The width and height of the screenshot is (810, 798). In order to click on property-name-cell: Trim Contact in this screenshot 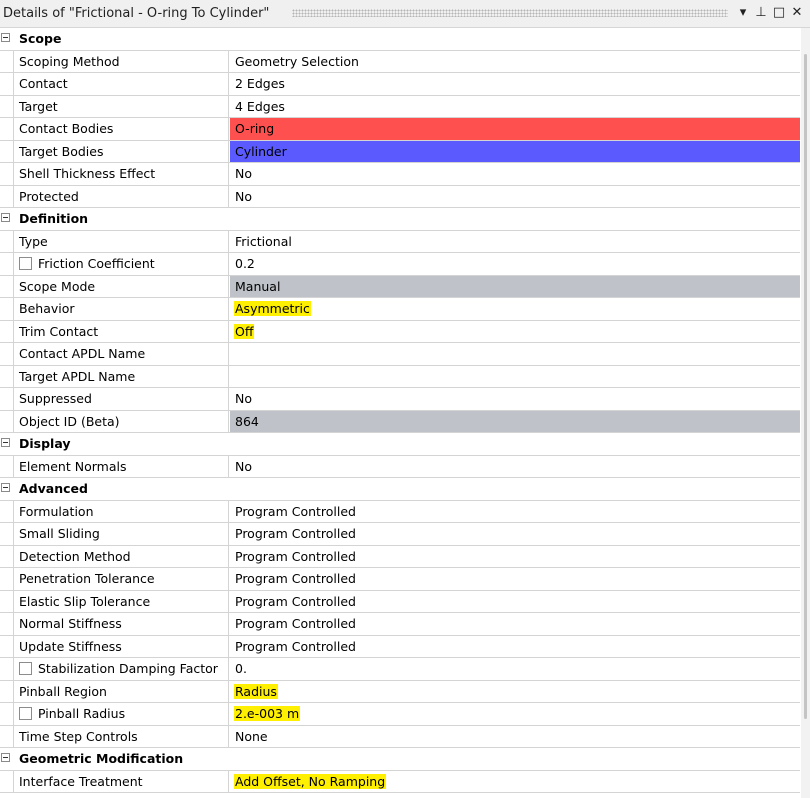, I will do `click(121, 331)`.